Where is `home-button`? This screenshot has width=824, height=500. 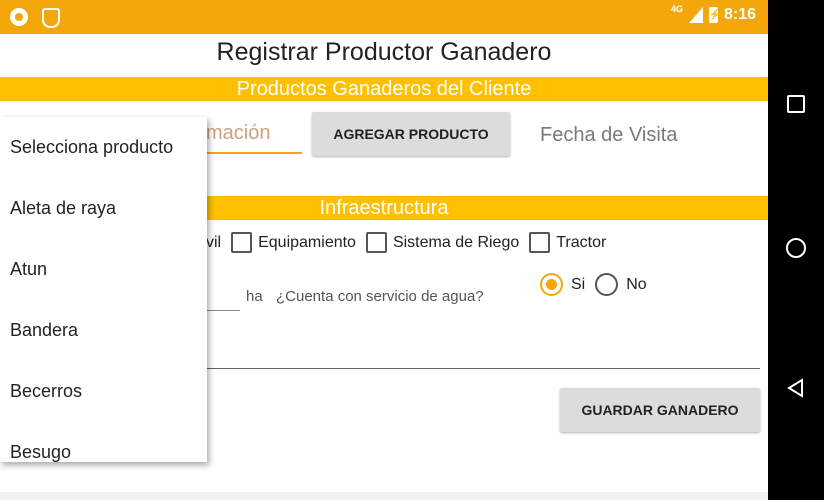
home-button is located at coordinates (796, 248).